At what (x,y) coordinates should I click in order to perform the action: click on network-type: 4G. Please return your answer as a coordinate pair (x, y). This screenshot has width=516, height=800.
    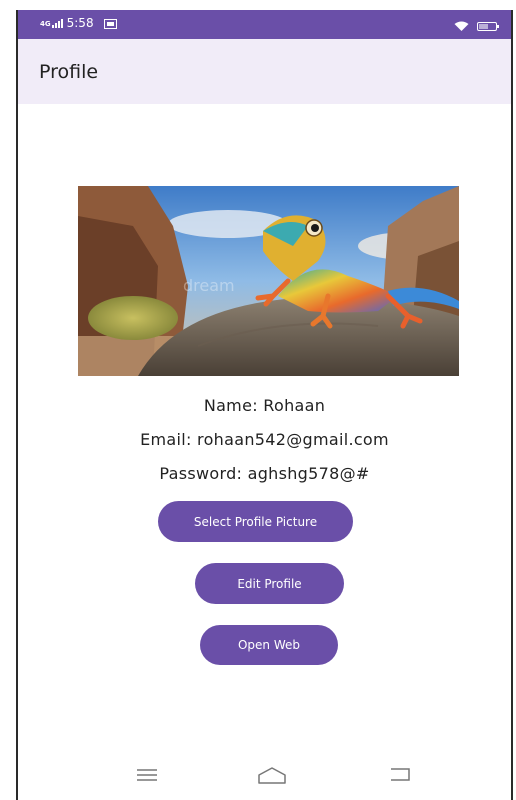
    Looking at the image, I should click on (45, 23).